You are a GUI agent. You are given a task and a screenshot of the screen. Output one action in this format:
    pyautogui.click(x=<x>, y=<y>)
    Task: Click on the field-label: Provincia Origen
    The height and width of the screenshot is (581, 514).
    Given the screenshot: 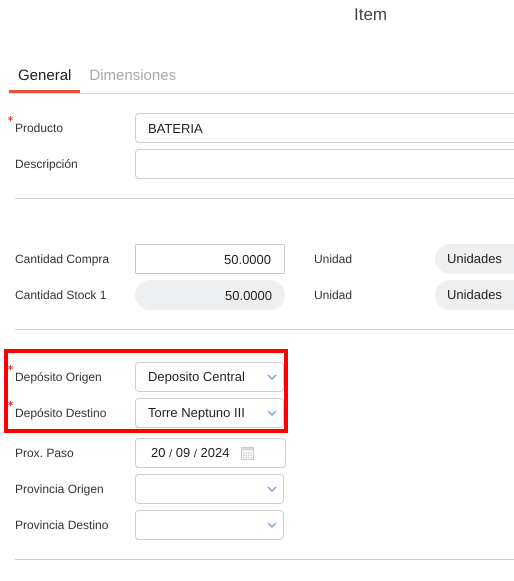 What is the action you would take?
    pyautogui.click(x=59, y=489)
    